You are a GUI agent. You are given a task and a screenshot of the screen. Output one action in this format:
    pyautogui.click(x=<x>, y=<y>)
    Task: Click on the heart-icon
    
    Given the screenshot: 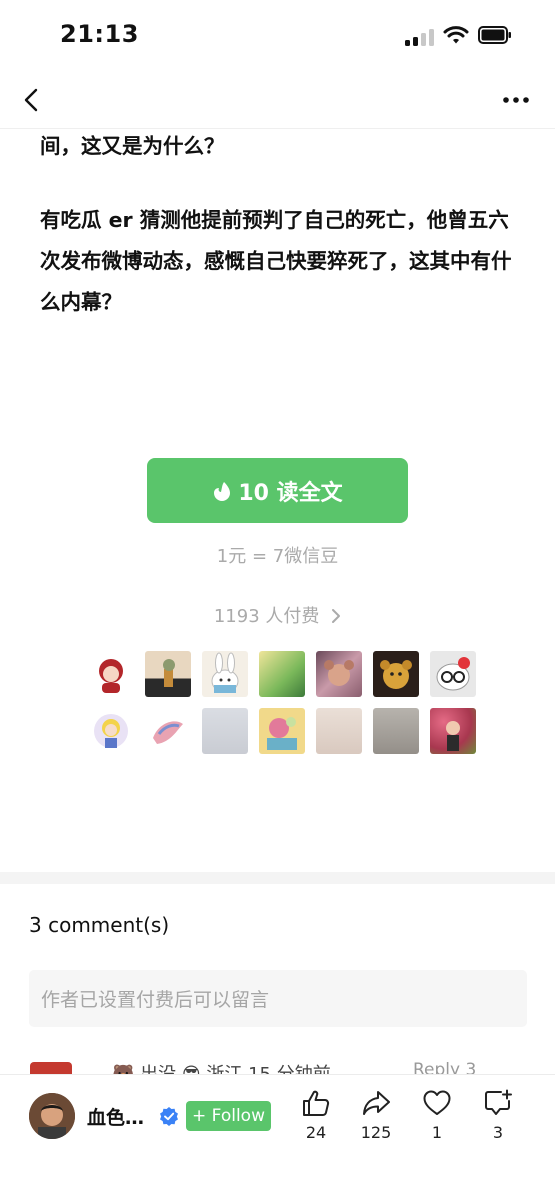 What is the action you would take?
    pyautogui.click(x=437, y=1102)
    